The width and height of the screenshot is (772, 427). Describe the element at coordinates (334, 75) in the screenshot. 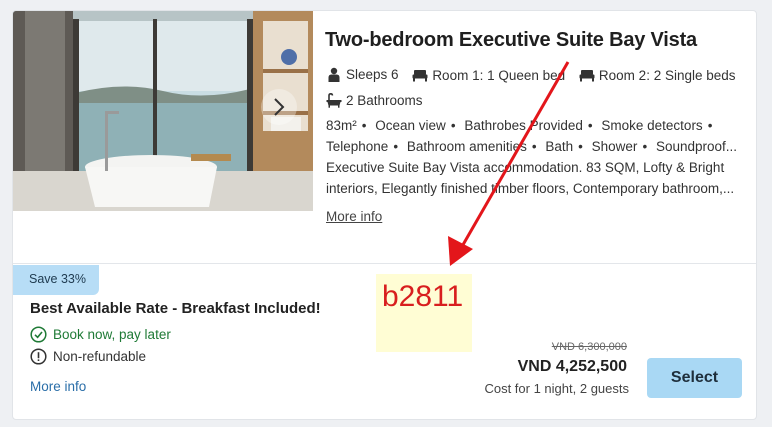

I see `person-icon` at that location.